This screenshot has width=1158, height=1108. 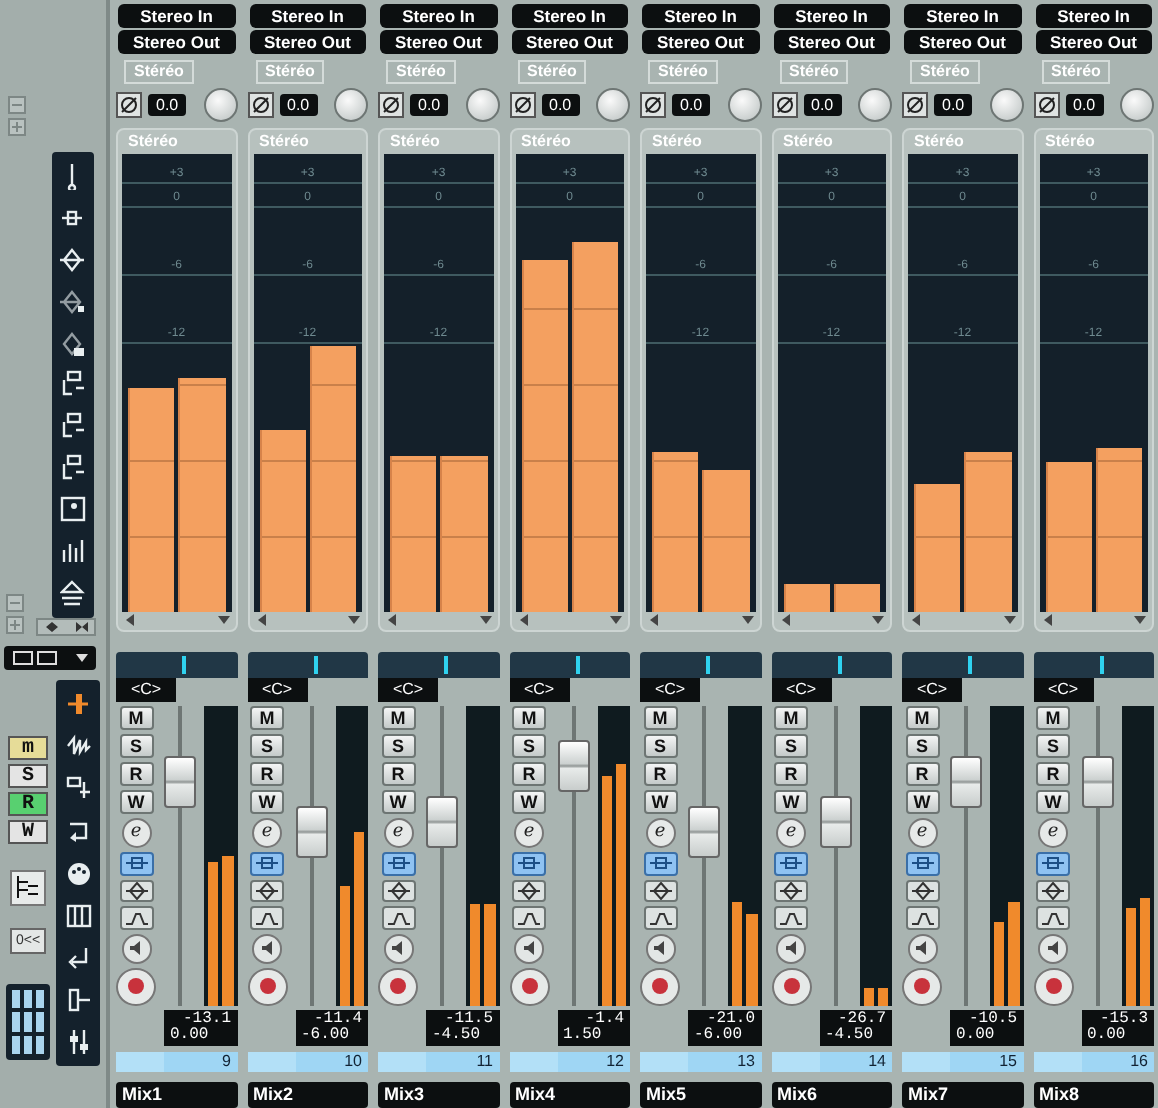 What do you see at coordinates (73, 510) in the screenshot?
I see `square-icon` at bounding box center [73, 510].